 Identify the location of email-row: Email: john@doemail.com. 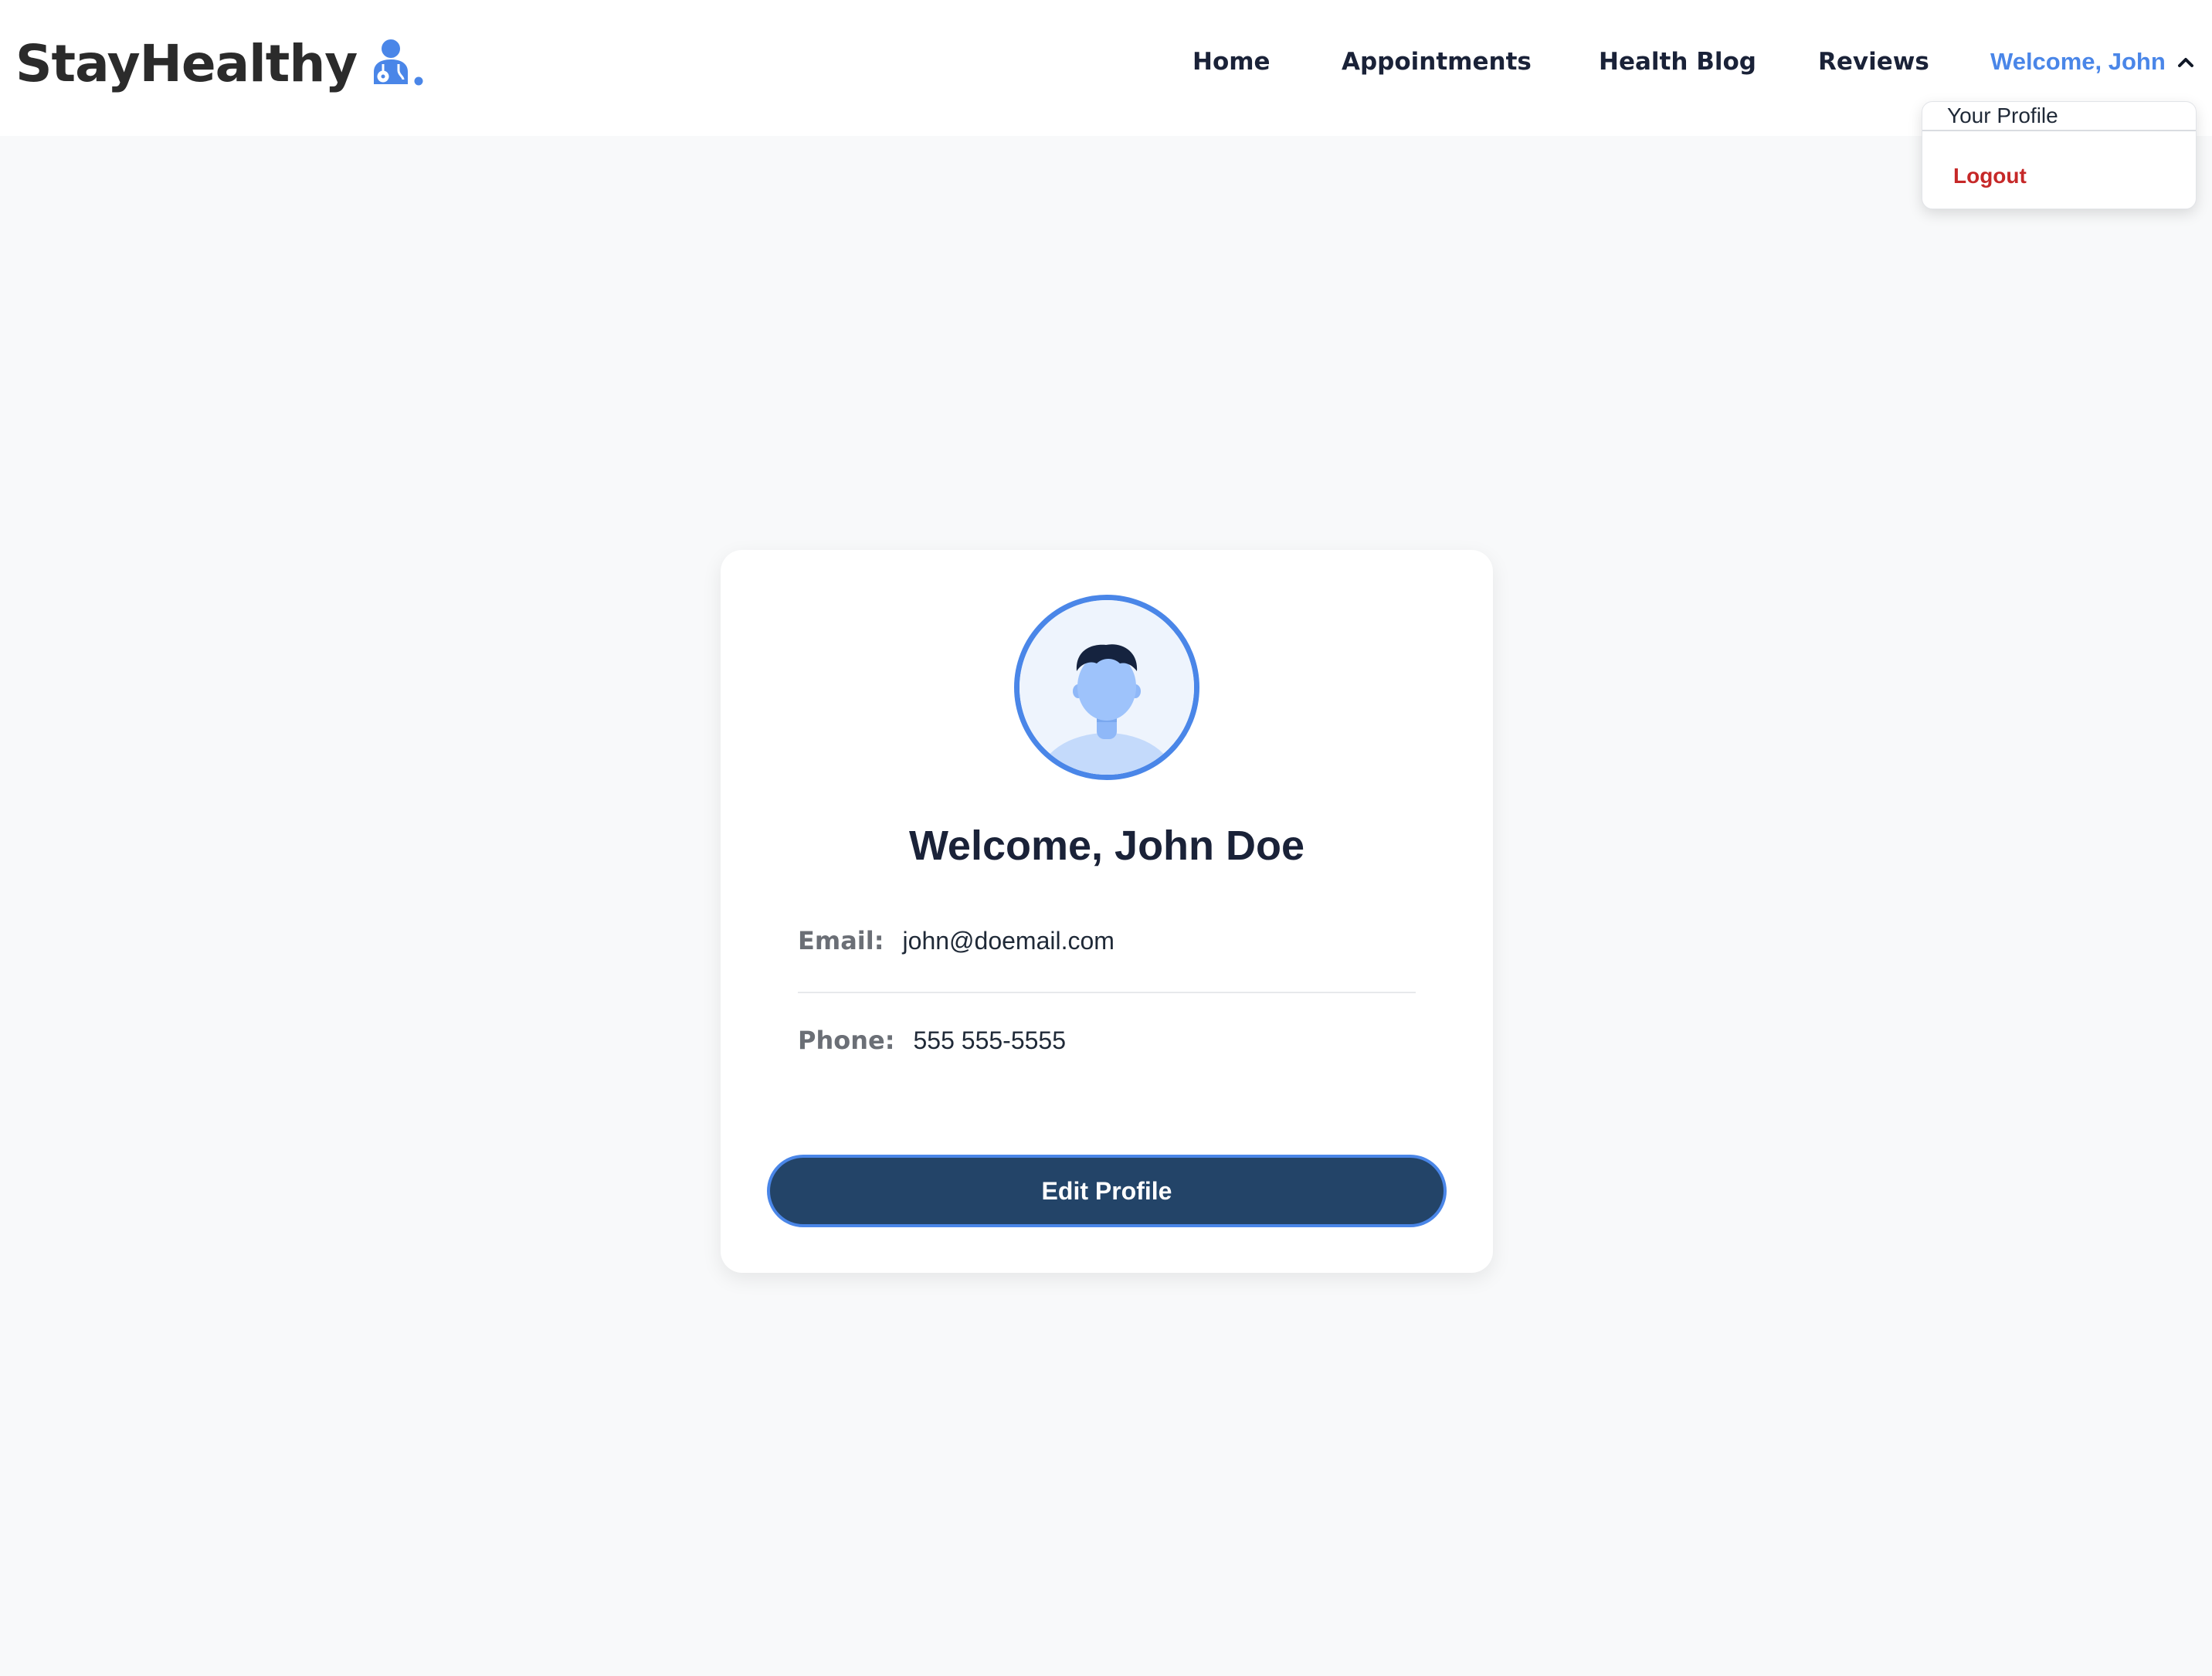
(956, 941).